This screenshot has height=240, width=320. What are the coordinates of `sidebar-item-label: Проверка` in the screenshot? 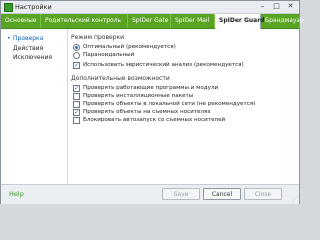 It's located at (28, 38).